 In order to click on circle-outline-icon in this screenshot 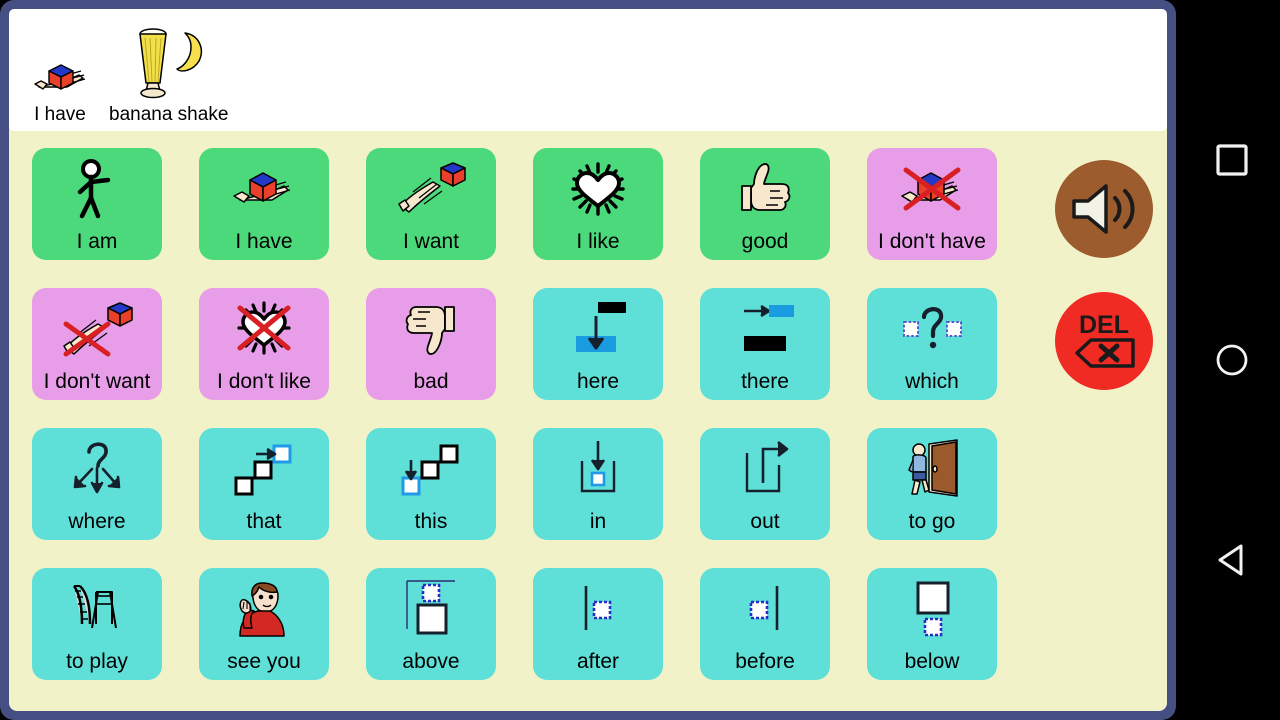, I will do `click(1232, 360)`.